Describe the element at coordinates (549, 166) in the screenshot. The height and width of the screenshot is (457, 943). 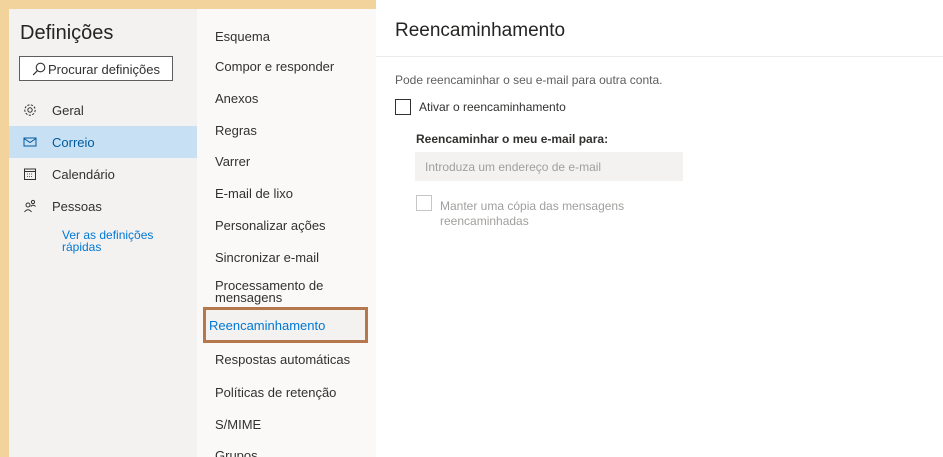
I see `forward-email-input` at that location.